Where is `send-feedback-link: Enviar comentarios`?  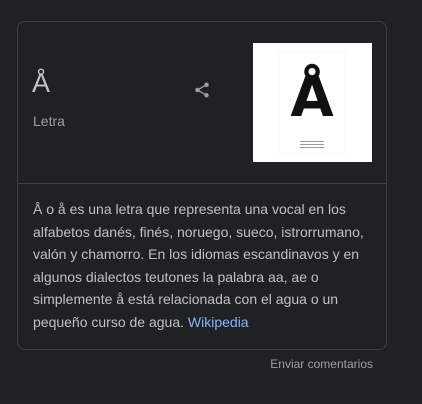
send-feedback-link: Enviar comentarios is located at coordinates (321, 364).